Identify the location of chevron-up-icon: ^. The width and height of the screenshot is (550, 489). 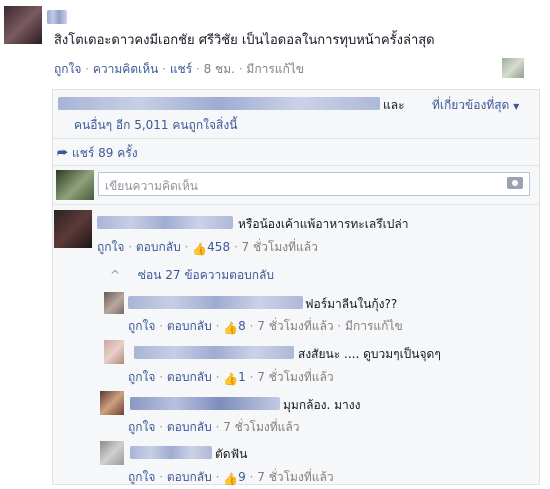
(115, 275).